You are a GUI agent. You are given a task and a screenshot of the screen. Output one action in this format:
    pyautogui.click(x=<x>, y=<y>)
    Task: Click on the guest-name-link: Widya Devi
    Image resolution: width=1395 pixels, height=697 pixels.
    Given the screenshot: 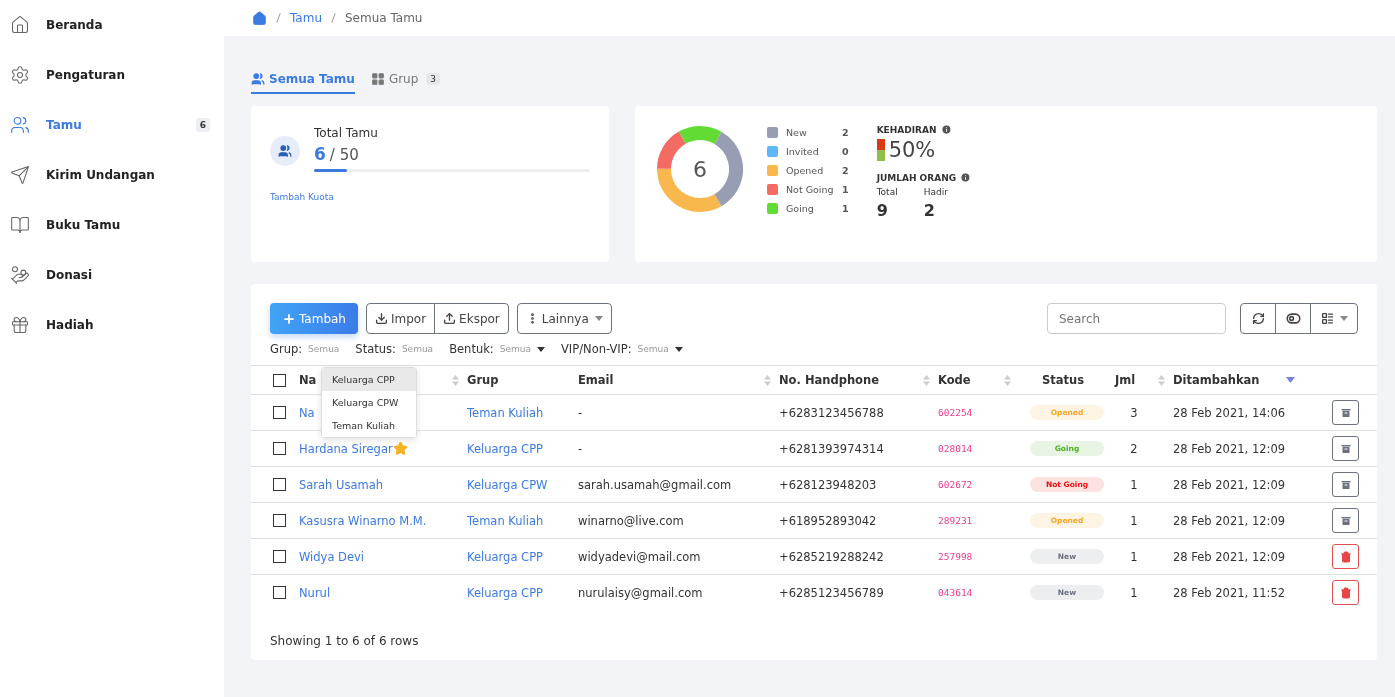 What is the action you would take?
    pyautogui.click(x=383, y=556)
    